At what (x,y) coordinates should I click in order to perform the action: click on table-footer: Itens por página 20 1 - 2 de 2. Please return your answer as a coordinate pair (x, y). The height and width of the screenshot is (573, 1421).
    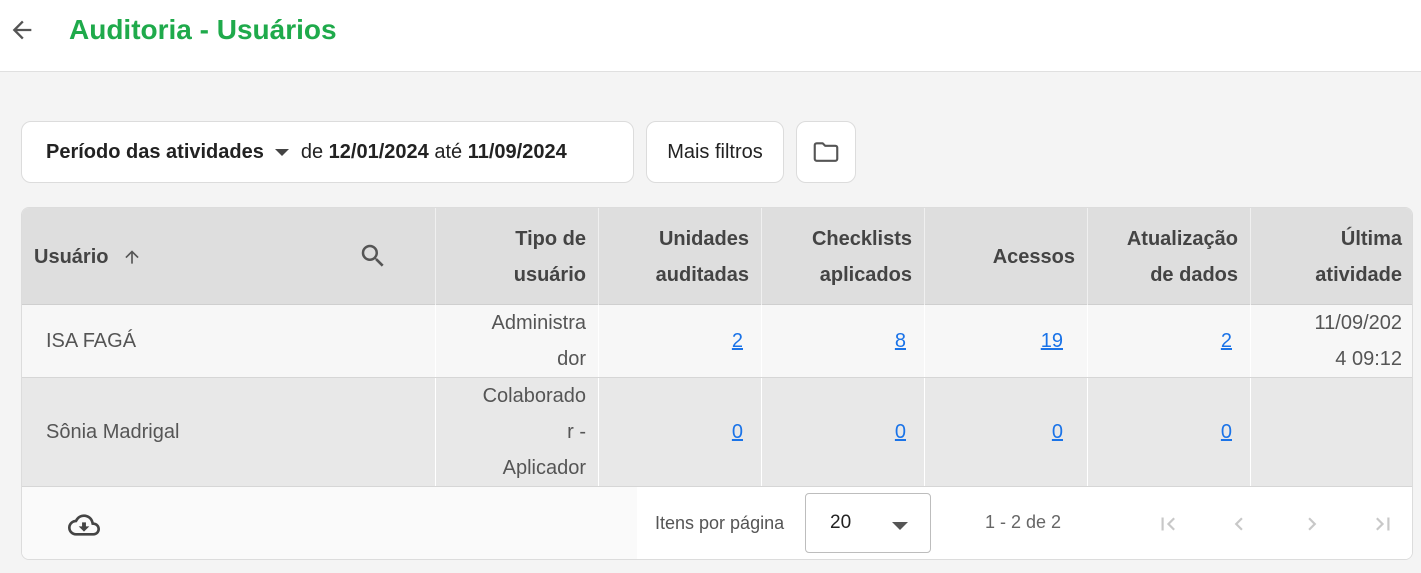
    Looking at the image, I should click on (717, 523).